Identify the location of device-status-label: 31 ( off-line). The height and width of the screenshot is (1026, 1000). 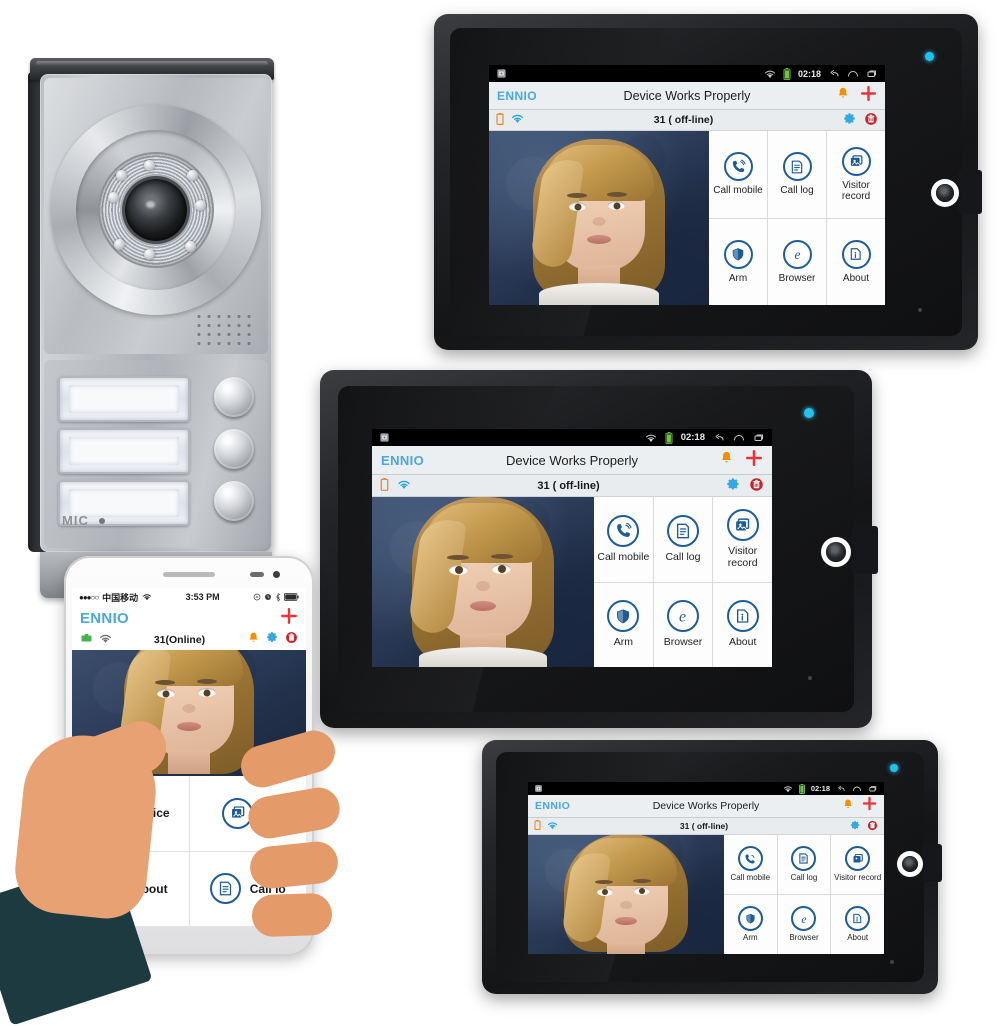
(568, 485).